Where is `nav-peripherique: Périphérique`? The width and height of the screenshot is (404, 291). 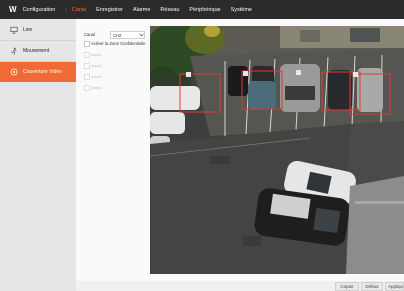 nav-peripherique: Périphérique is located at coordinates (204, 10).